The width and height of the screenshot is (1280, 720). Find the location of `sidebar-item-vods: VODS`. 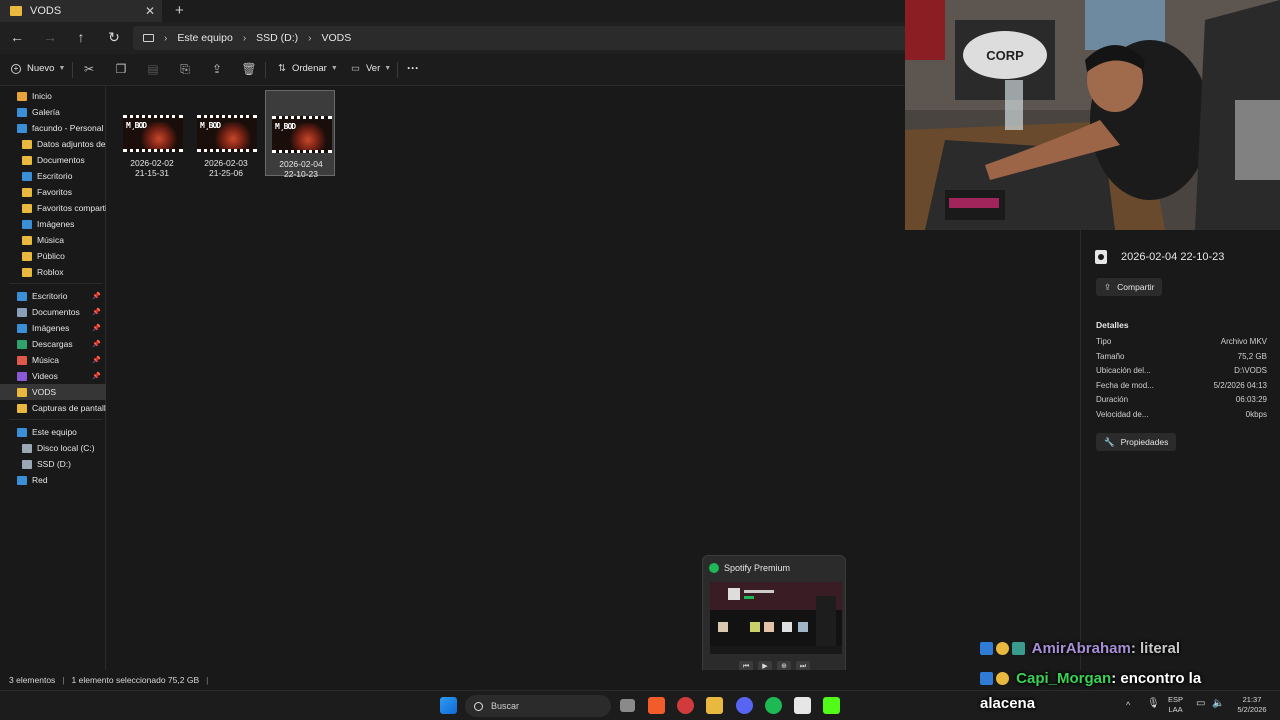

sidebar-item-vods: VODS is located at coordinates (53, 392).